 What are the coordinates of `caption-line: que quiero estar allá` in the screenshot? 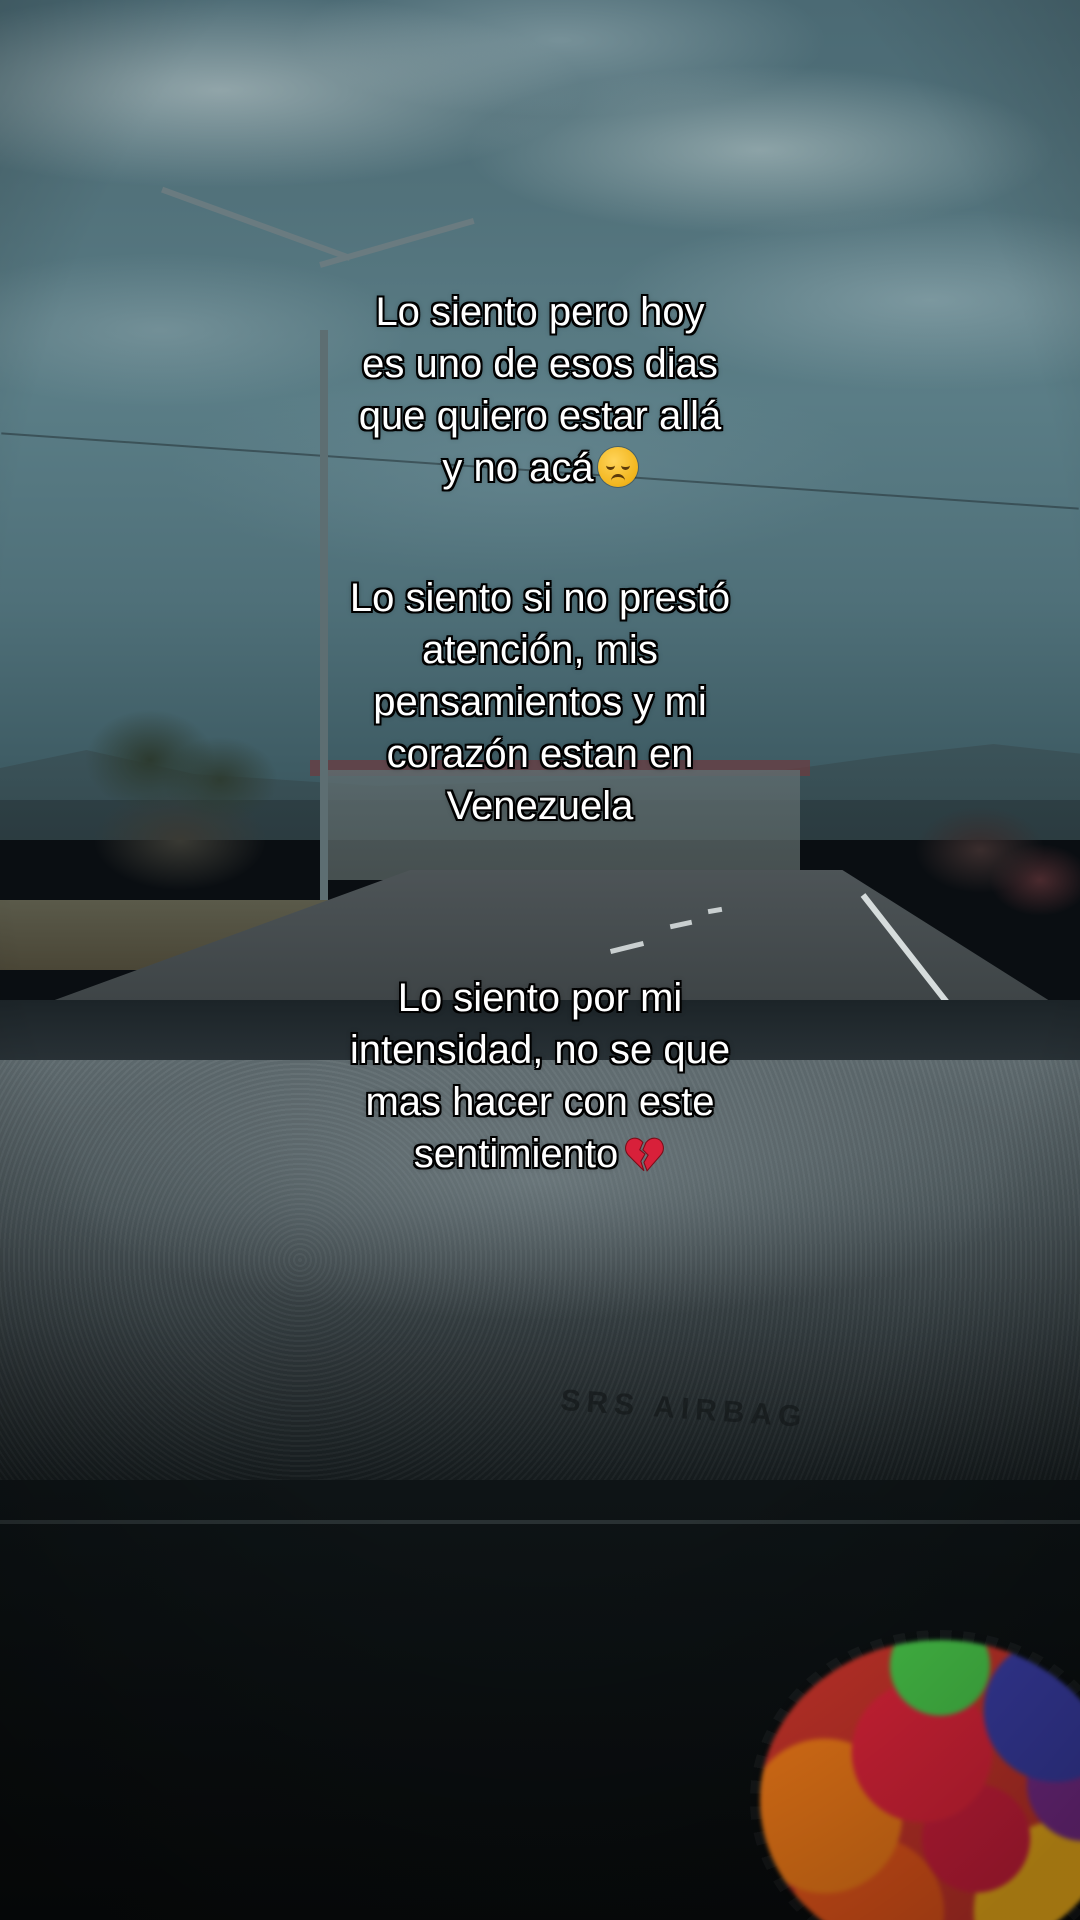 It's located at (540, 416).